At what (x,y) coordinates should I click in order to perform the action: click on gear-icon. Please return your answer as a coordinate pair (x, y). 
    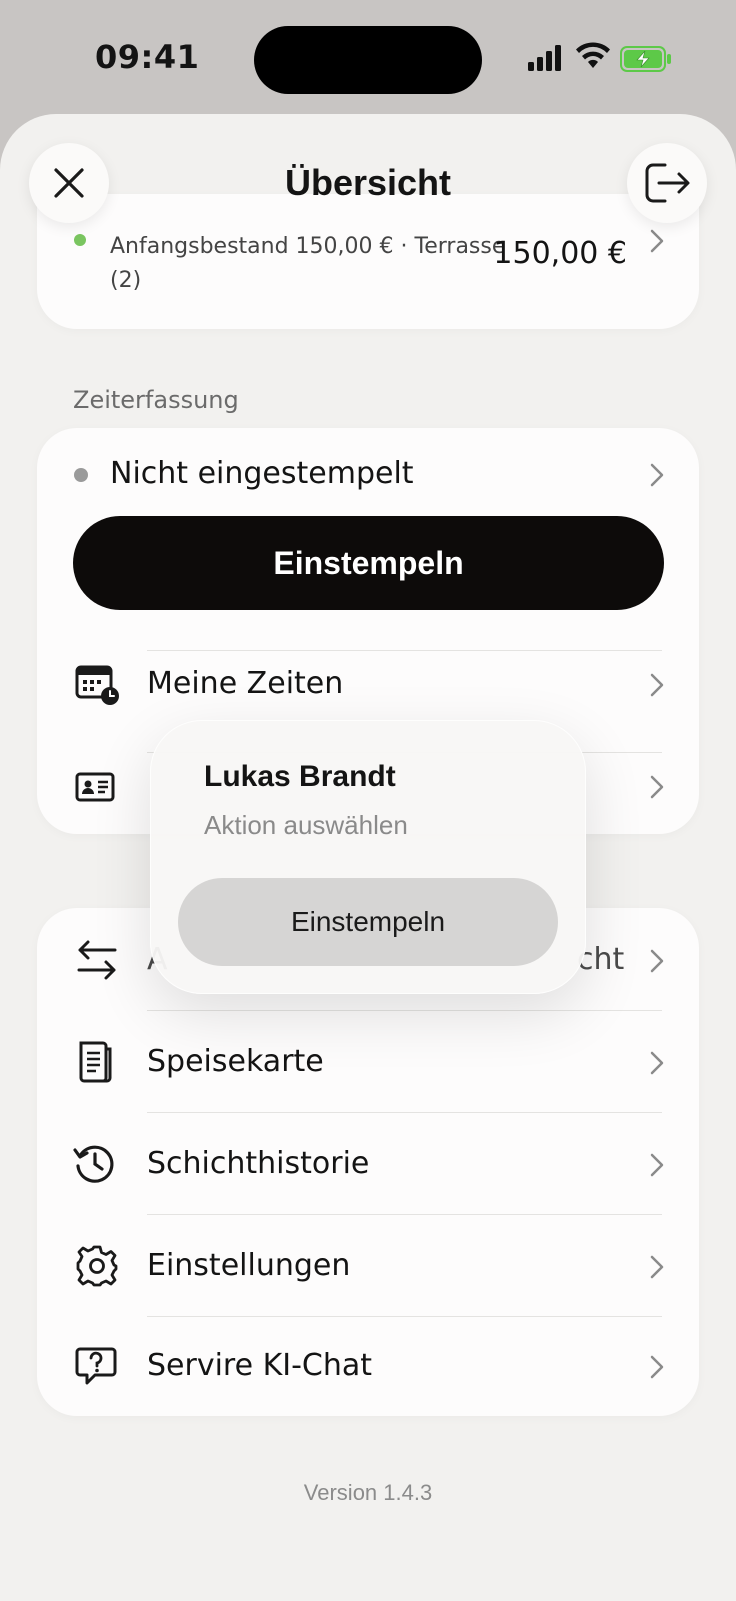
    Looking at the image, I should click on (97, 1266).